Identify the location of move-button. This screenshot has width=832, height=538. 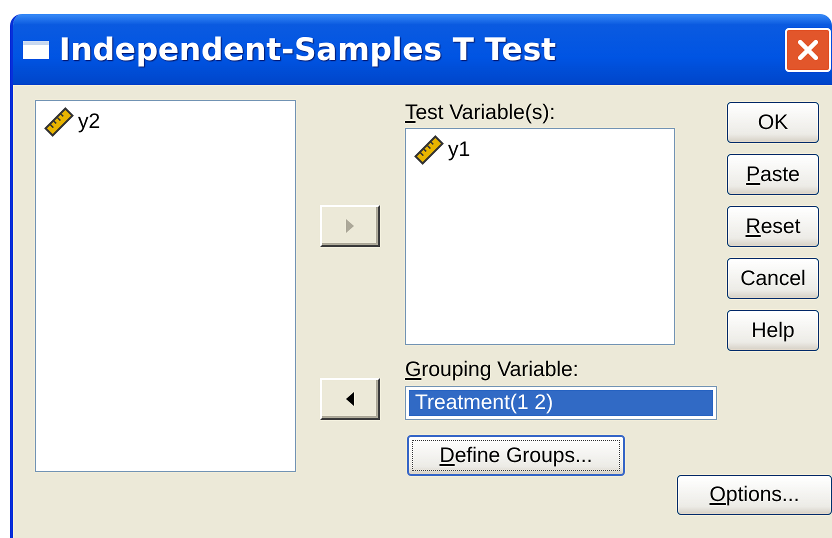
(350, 399).